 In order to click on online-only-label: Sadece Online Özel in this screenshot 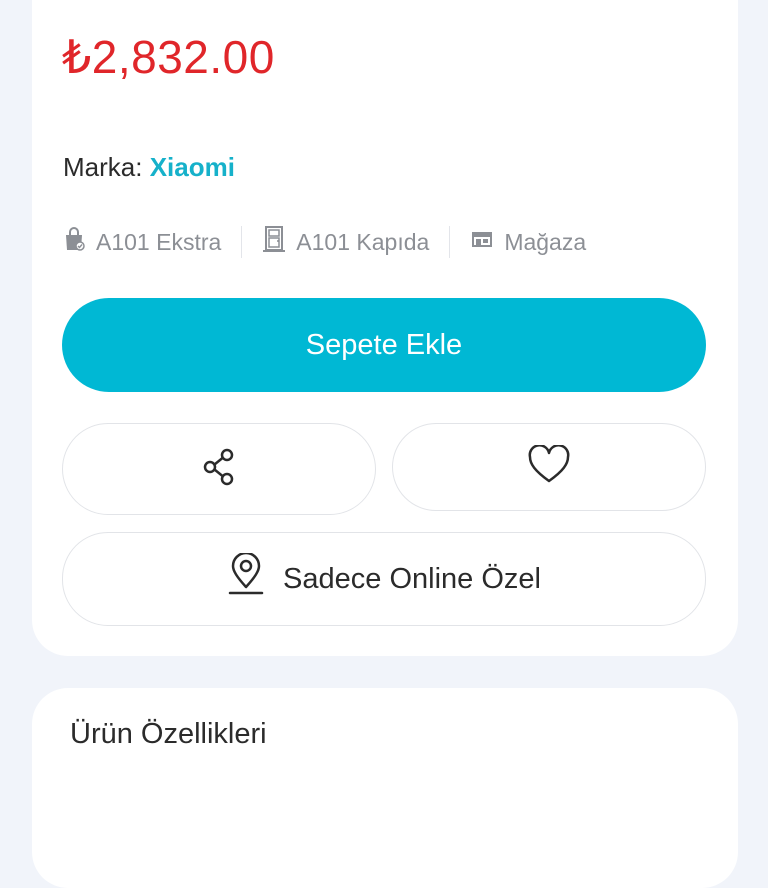, I will do `click(412, 578)`.